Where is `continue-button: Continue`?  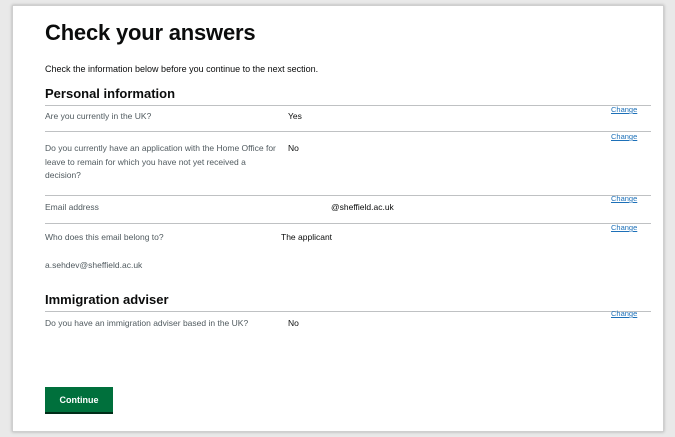 continue-button: Continue is located at coordinates (79, 399).